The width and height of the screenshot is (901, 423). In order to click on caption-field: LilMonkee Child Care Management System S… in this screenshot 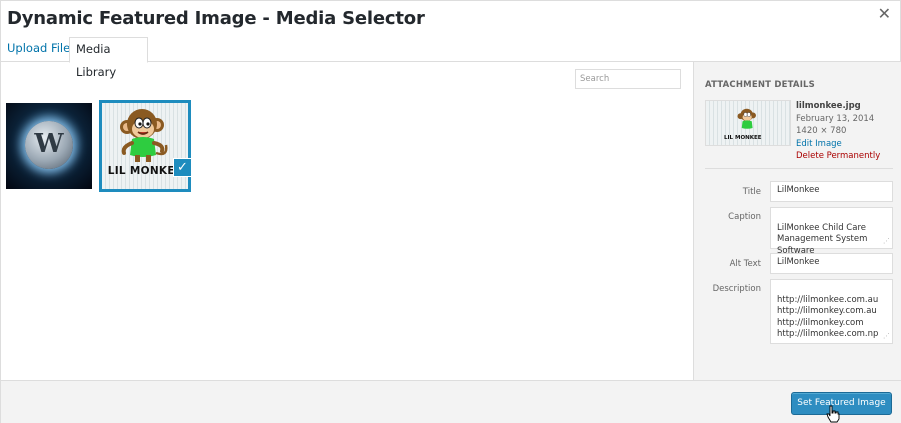, I will do `click(831, 231)`.